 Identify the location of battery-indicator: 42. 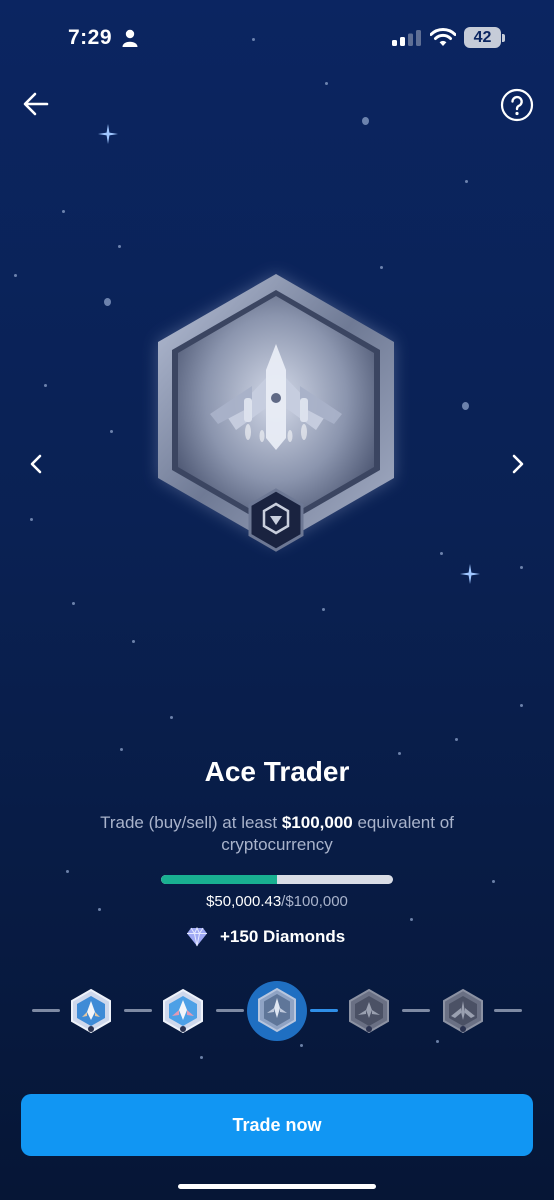
(482, 37).